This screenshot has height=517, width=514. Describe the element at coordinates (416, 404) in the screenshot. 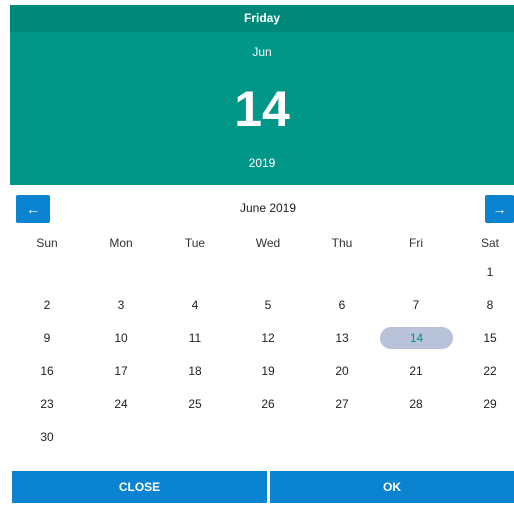

I see `day-cell: 28` at that location.